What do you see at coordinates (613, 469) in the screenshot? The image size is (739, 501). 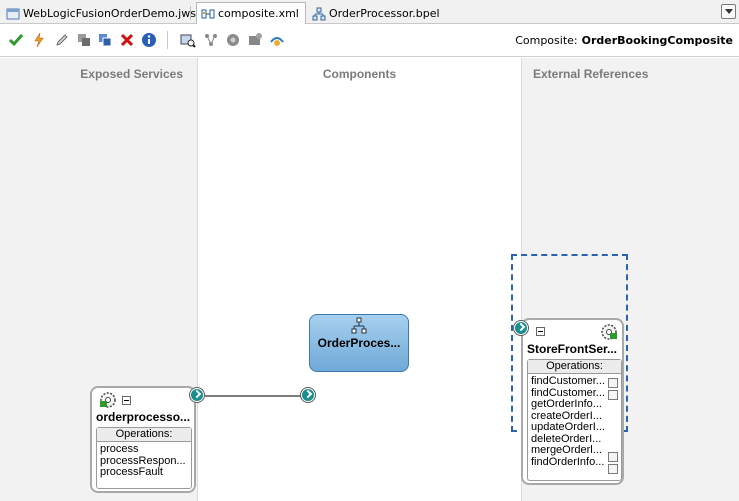 I see `scroll-down-double-button` at bounding box center [613, 469].